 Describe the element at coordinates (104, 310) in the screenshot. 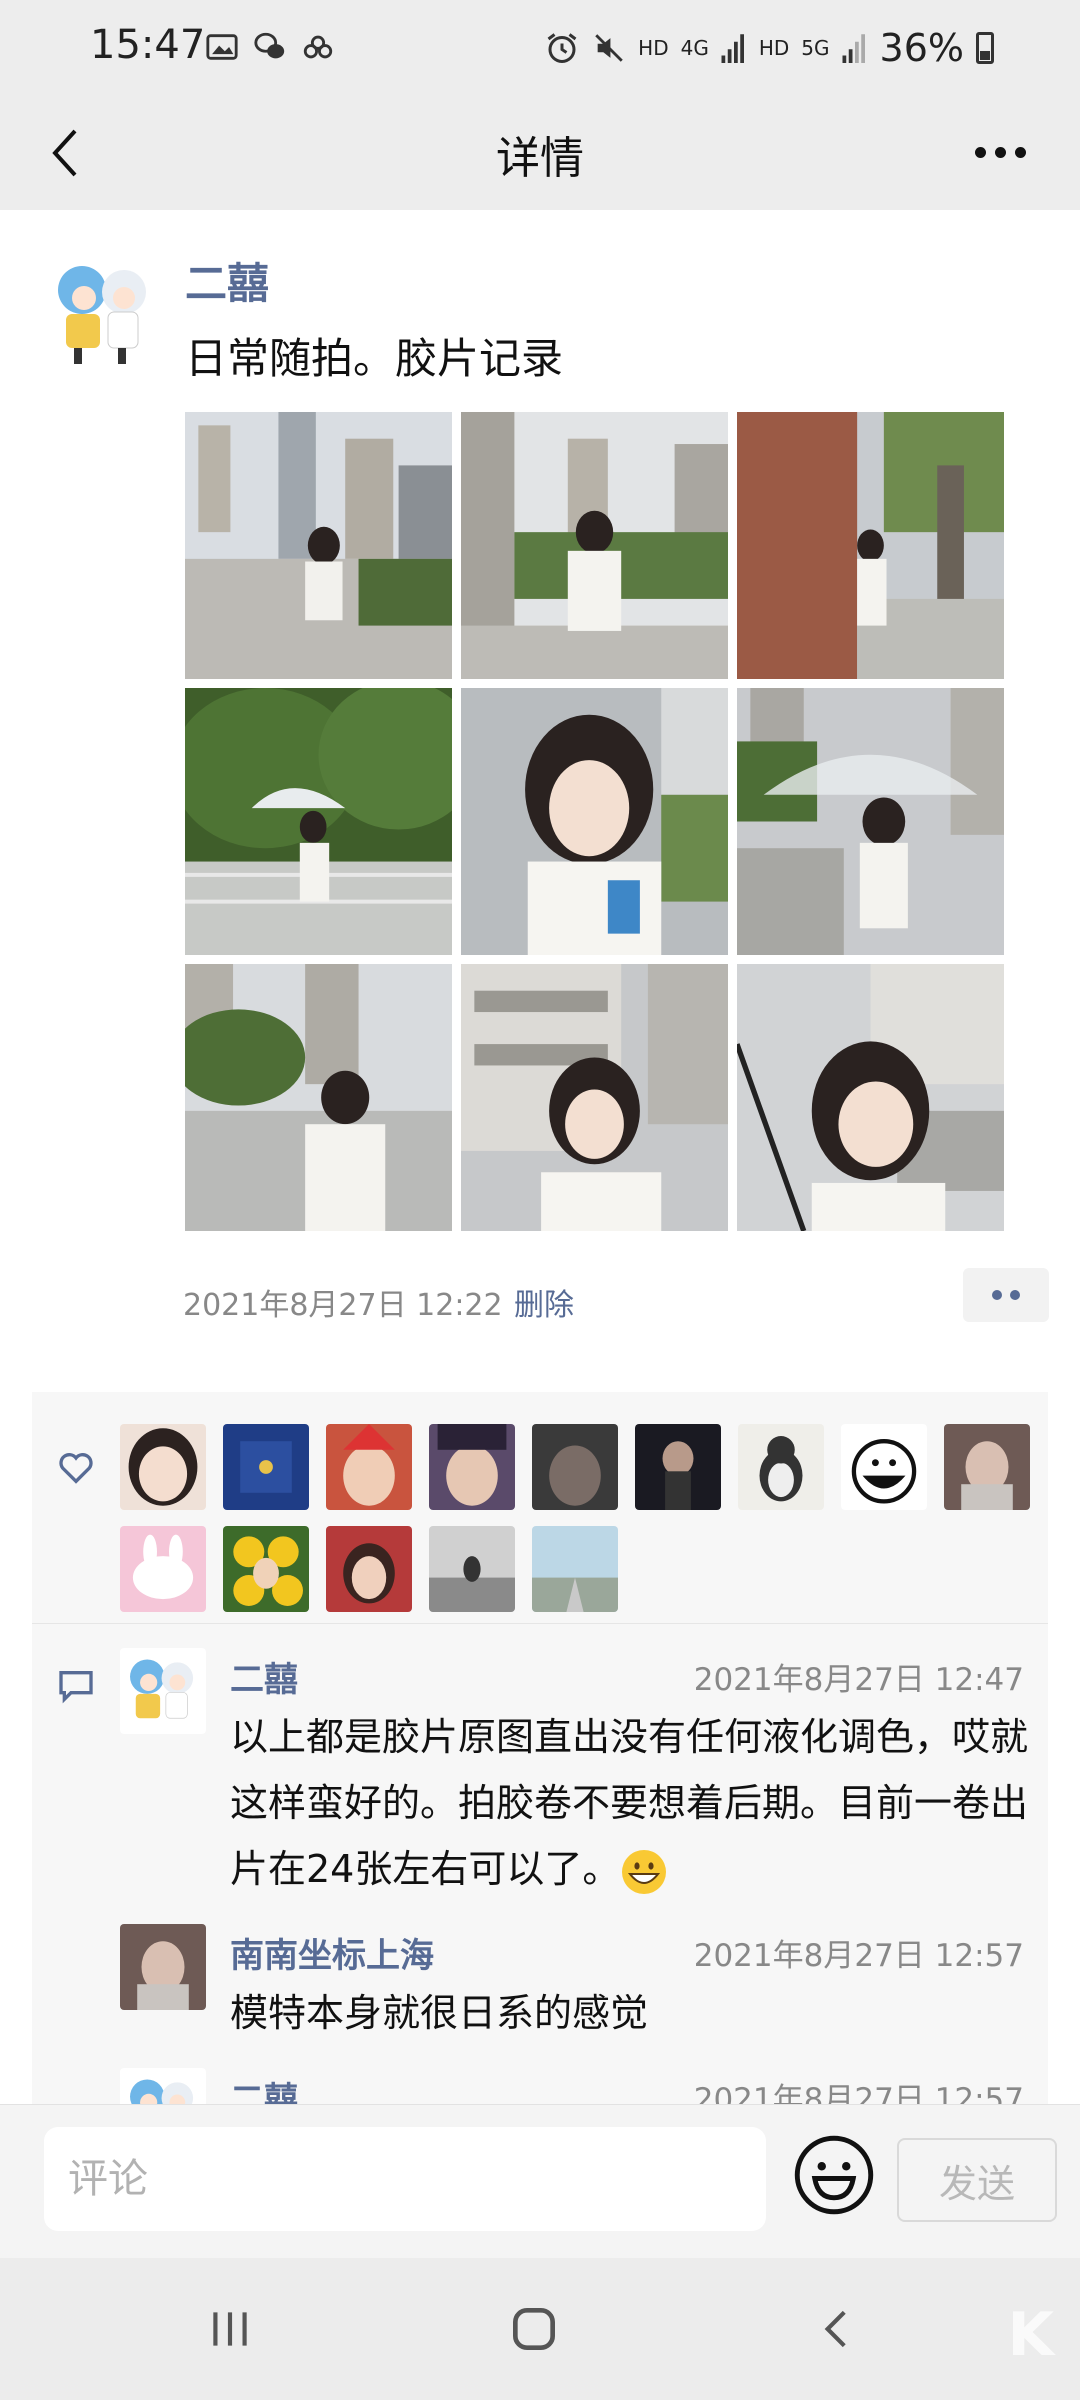

I see `author-avatar` at that location.